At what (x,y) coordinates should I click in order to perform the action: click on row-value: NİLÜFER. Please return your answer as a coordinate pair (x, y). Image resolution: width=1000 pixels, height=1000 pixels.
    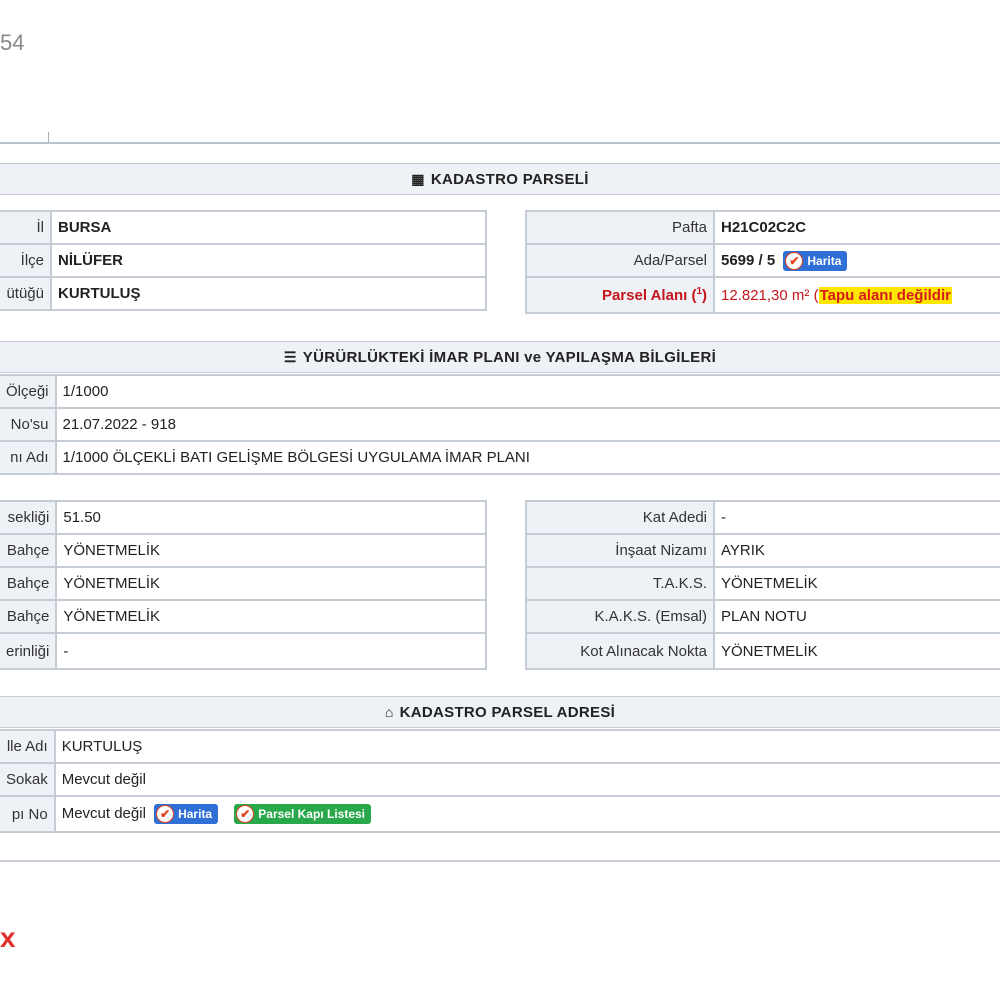
    Looking at the image, I should click on (268, 260).